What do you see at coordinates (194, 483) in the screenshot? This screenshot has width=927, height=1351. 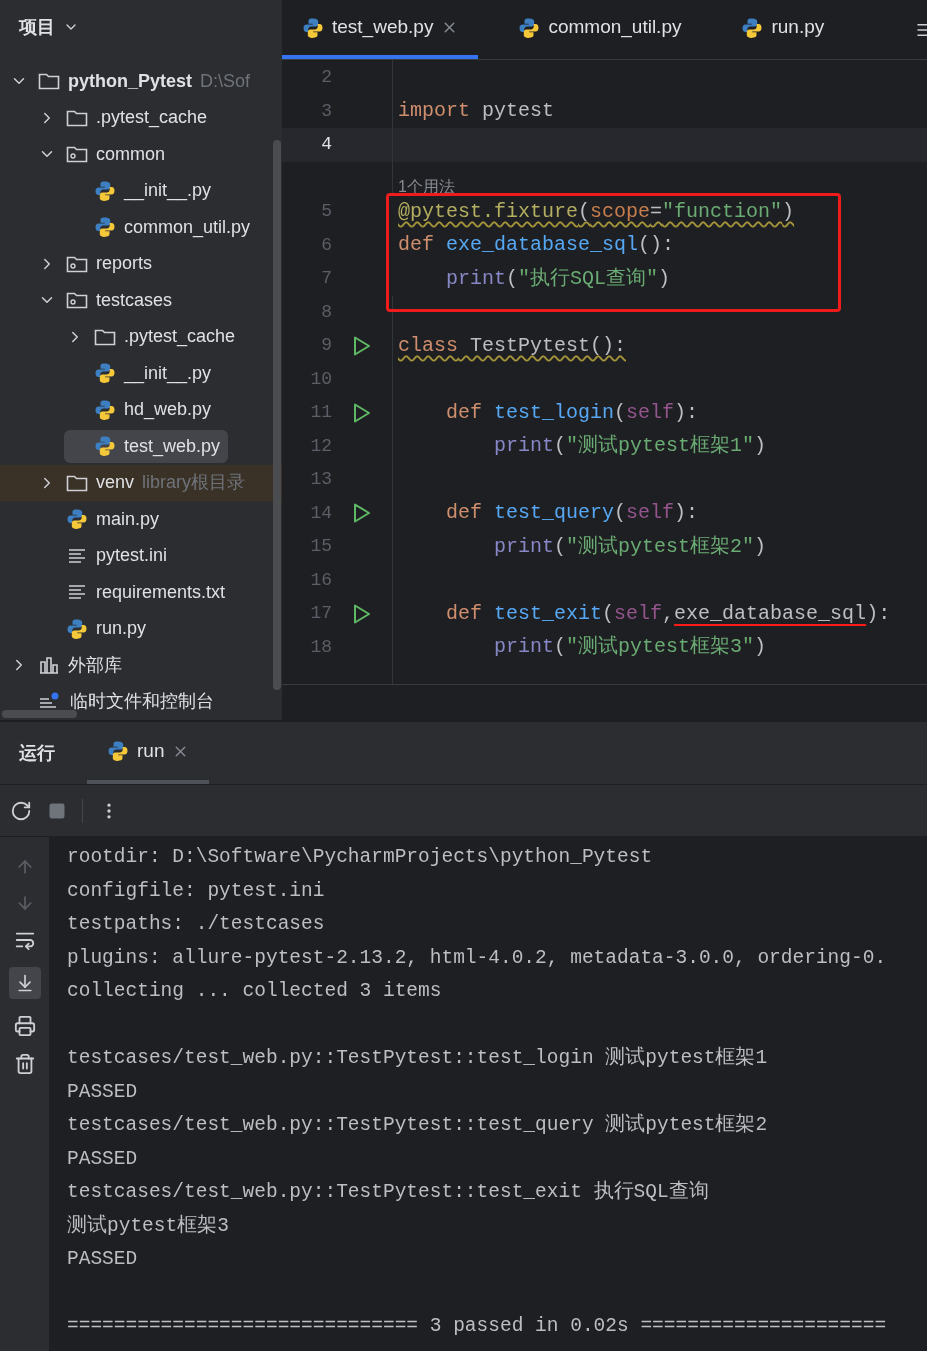 I see `path-hint: library根目录` at bounding box center [194, 483].